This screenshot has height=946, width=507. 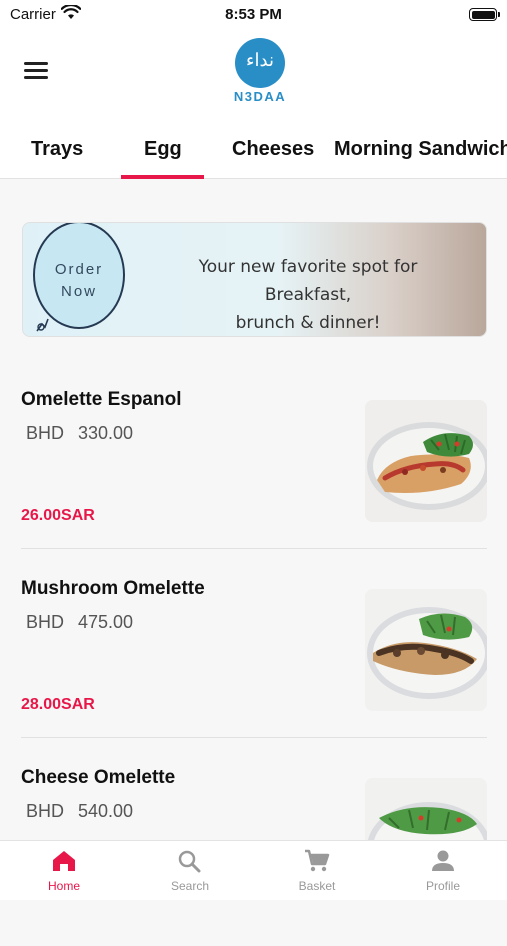 What do you see at coordinates (63, 886) in the screenshot?
I see `nav-home-label: Home` at bounding box center [63, 886].